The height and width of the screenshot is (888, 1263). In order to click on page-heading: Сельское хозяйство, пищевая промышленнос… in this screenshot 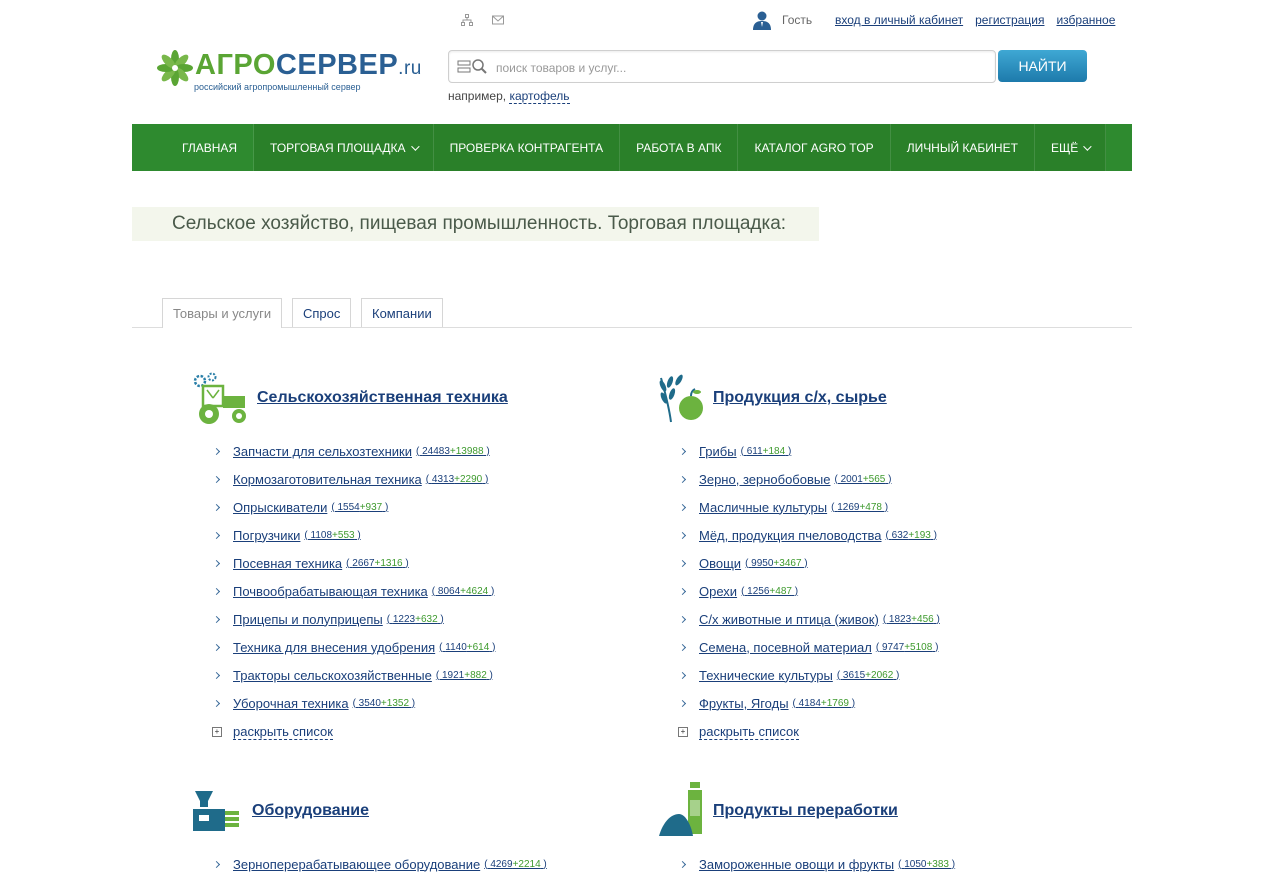, I will do `click(475, 224)`.